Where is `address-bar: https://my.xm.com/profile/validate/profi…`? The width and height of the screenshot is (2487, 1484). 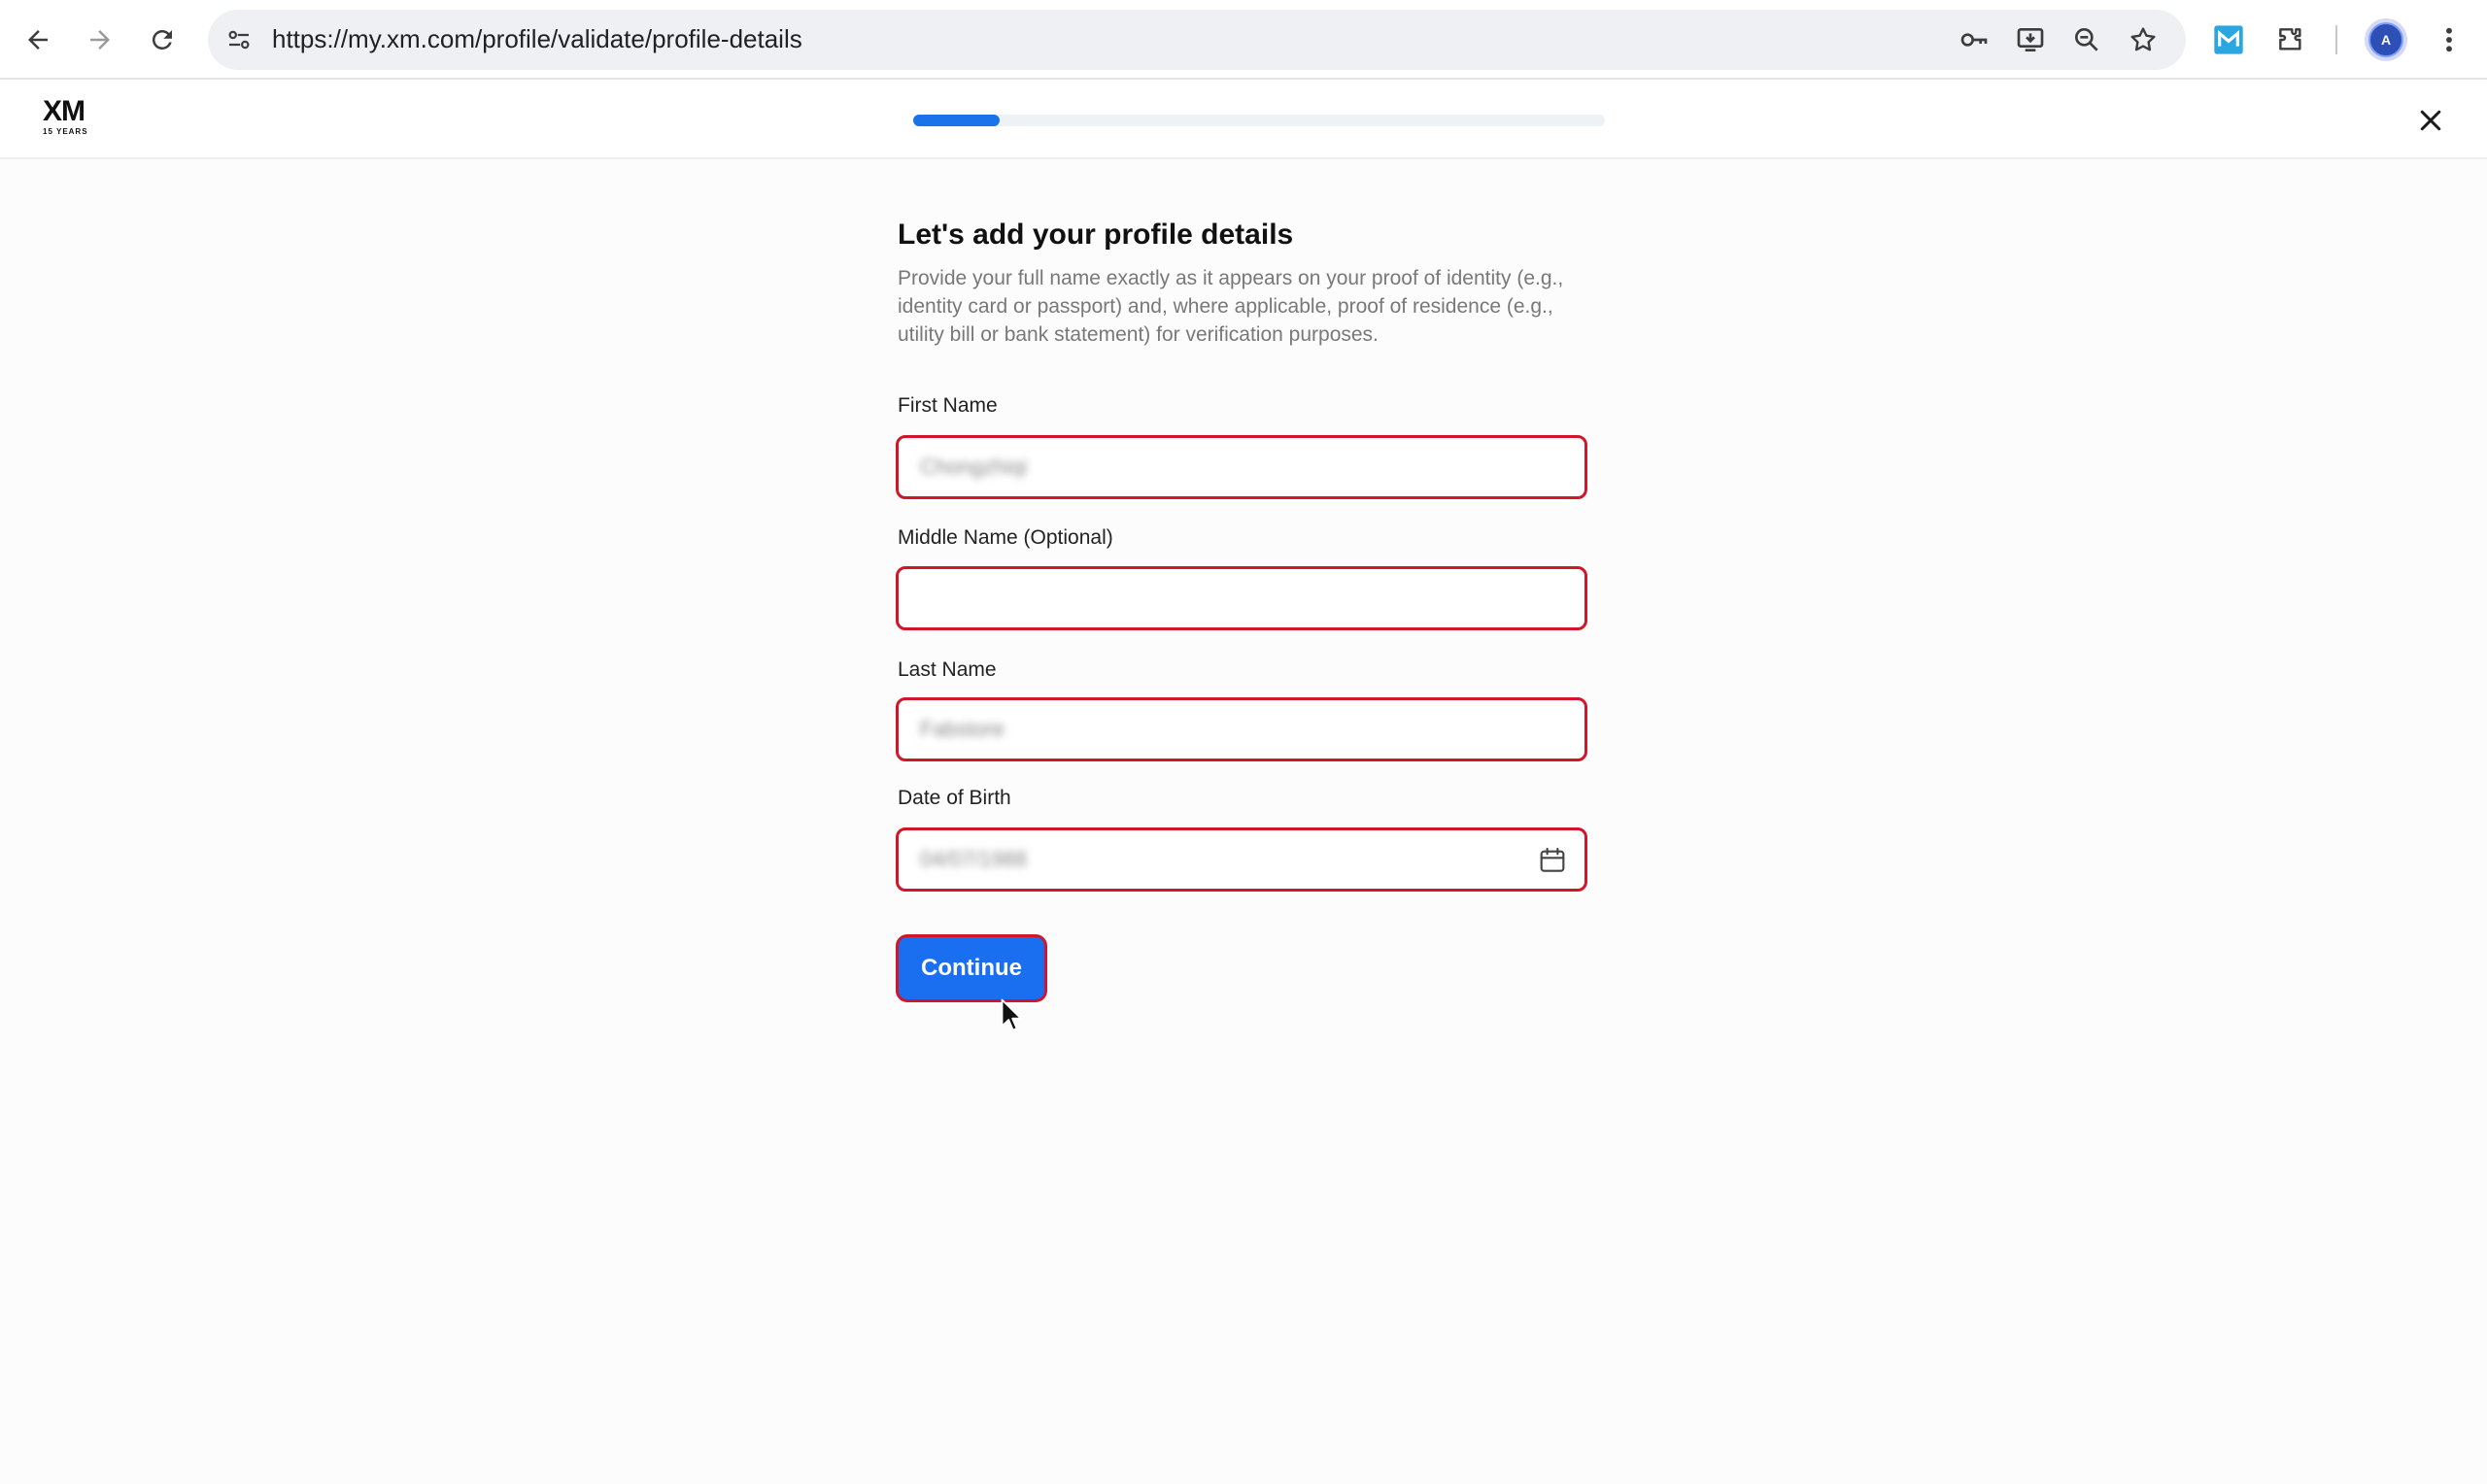
address-bar: https://my.xm.com/profile/validate/profi… is located at coordinates (1197, 40).